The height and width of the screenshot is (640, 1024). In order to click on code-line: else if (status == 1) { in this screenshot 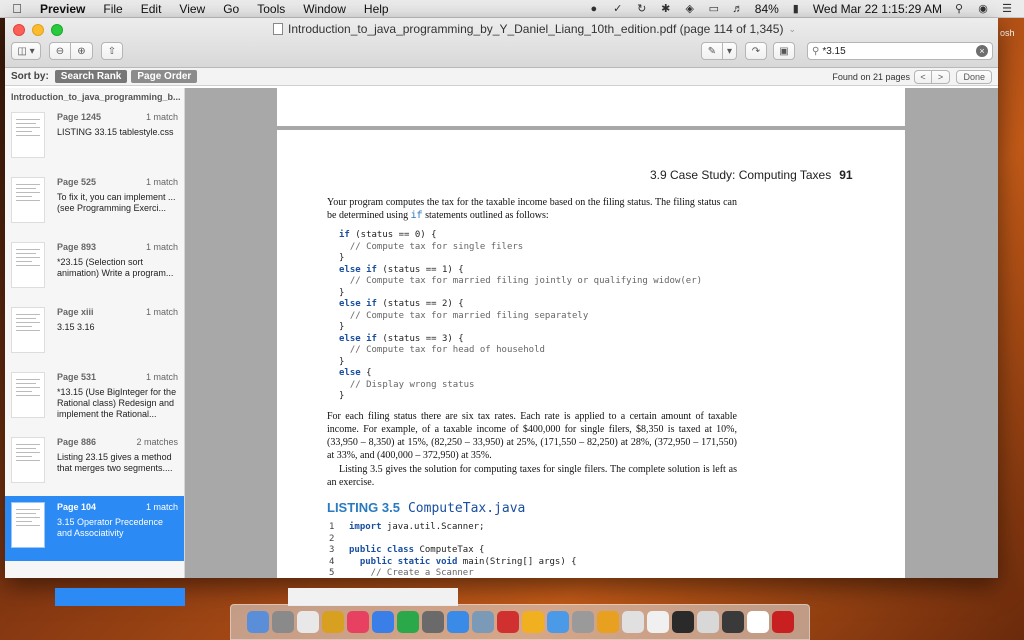, I will do `click(520, 271)`.